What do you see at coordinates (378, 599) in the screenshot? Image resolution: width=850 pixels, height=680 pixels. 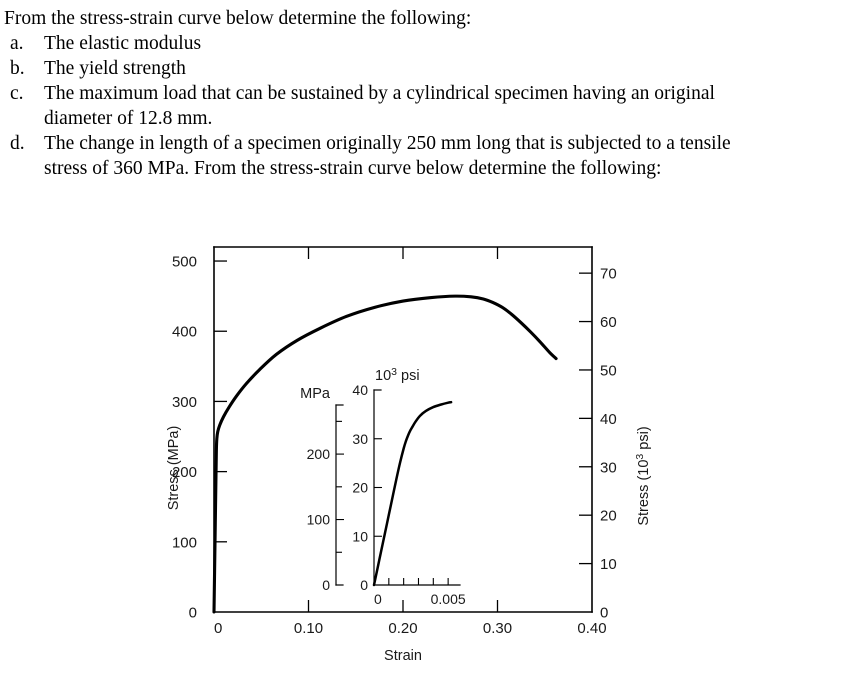 I see `inset-x-tick-label: 0` at bounding box center [378, 599].